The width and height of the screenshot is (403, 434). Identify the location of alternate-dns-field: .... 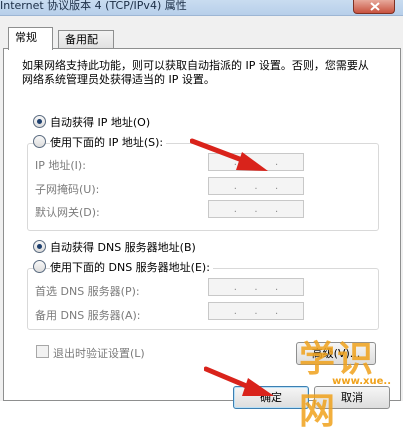
(256, 311).